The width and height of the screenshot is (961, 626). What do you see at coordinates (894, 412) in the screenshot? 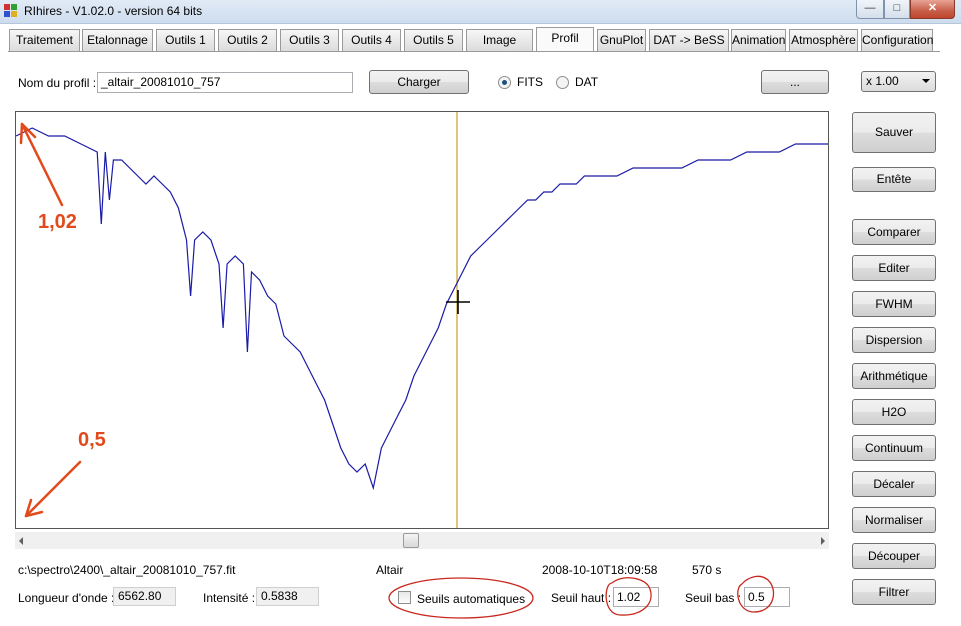
I see `h2o-button: H2O` at bounding box center [894, 412].